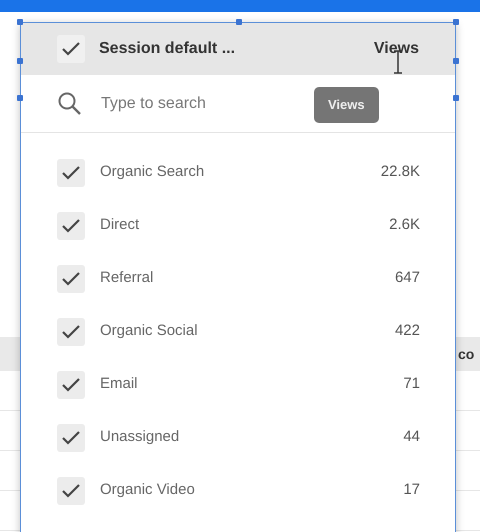  I want to click on metric-label: Views, so click(396, 49).